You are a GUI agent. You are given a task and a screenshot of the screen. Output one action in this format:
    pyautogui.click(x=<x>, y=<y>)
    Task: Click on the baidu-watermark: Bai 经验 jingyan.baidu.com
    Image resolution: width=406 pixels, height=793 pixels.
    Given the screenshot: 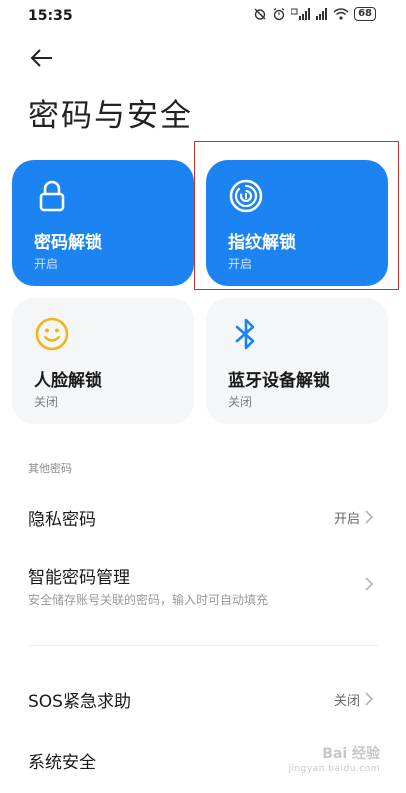 What is the action you would take?
    pyautogui.click(x=334, y=762)
    